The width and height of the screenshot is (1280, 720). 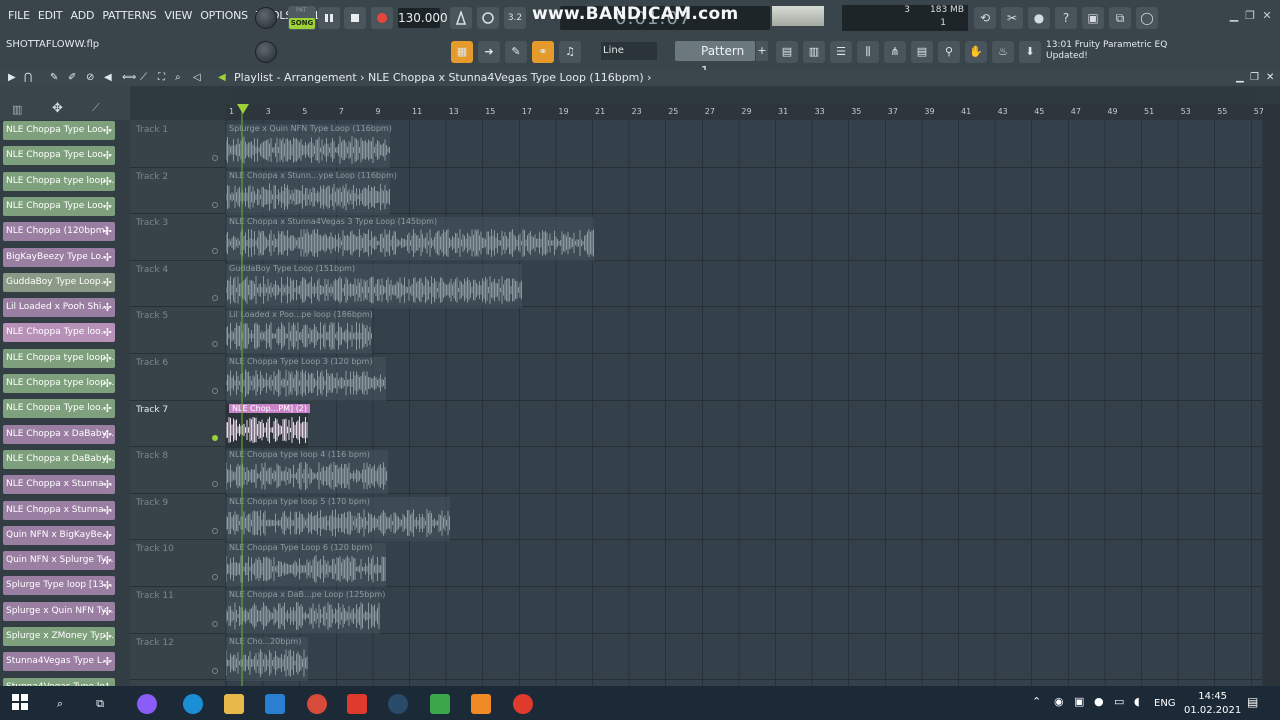 What do you see at coordinates (440, 704) in the screenshot?
I see `torrent-icon` at bounding box center [440, 704].